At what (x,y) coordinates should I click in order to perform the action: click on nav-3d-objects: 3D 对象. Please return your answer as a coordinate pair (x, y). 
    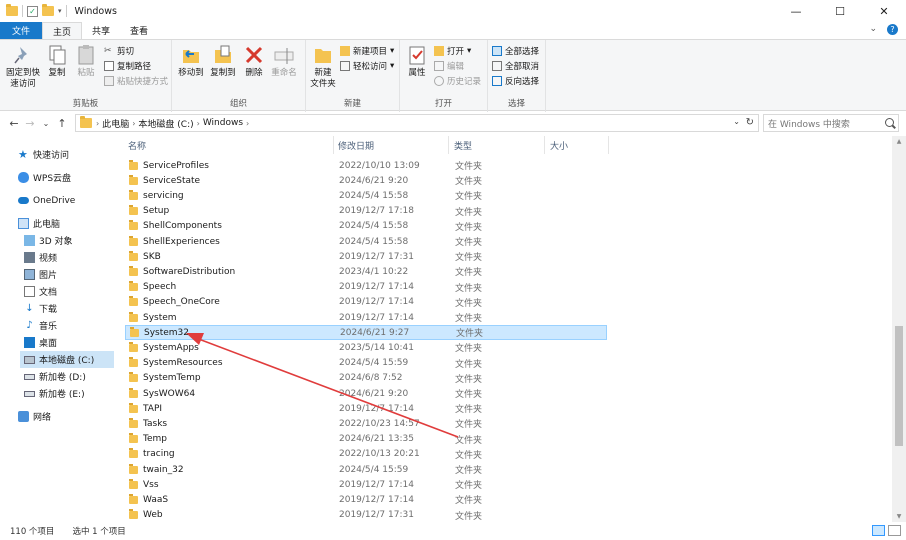
    Looking at the image, I should click on (48, 240).